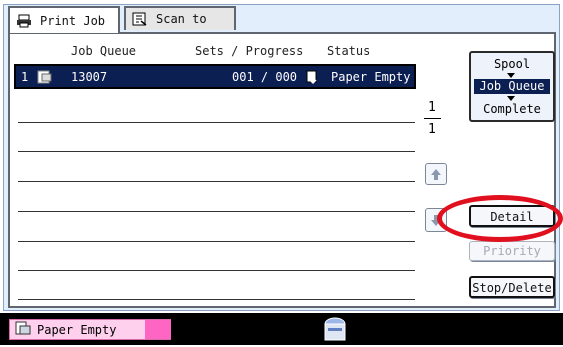 The height and width of the screenshot is (347, 563). What do you see at coordinates (512, 64) in the screenshot?
I see `view-option-spool: Spool` at bounding box center [512, 64].